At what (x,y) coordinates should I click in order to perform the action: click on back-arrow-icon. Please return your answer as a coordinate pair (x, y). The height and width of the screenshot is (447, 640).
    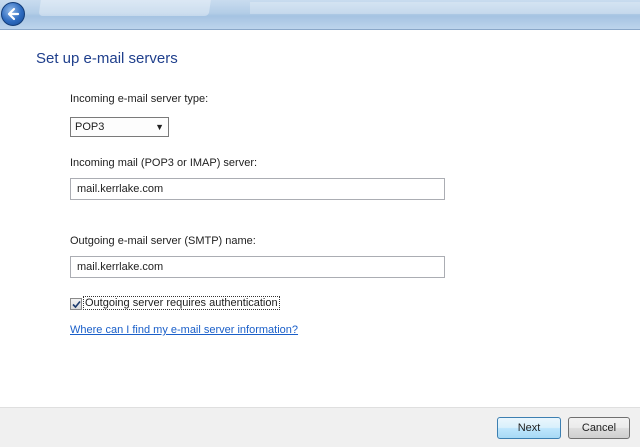
    Looking at the image, I should click on (13, 14).